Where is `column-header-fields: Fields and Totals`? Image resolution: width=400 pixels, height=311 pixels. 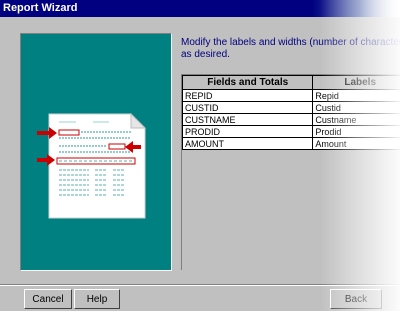 column-header-fields: Fields and Totals is located at coordinates (247, 82).